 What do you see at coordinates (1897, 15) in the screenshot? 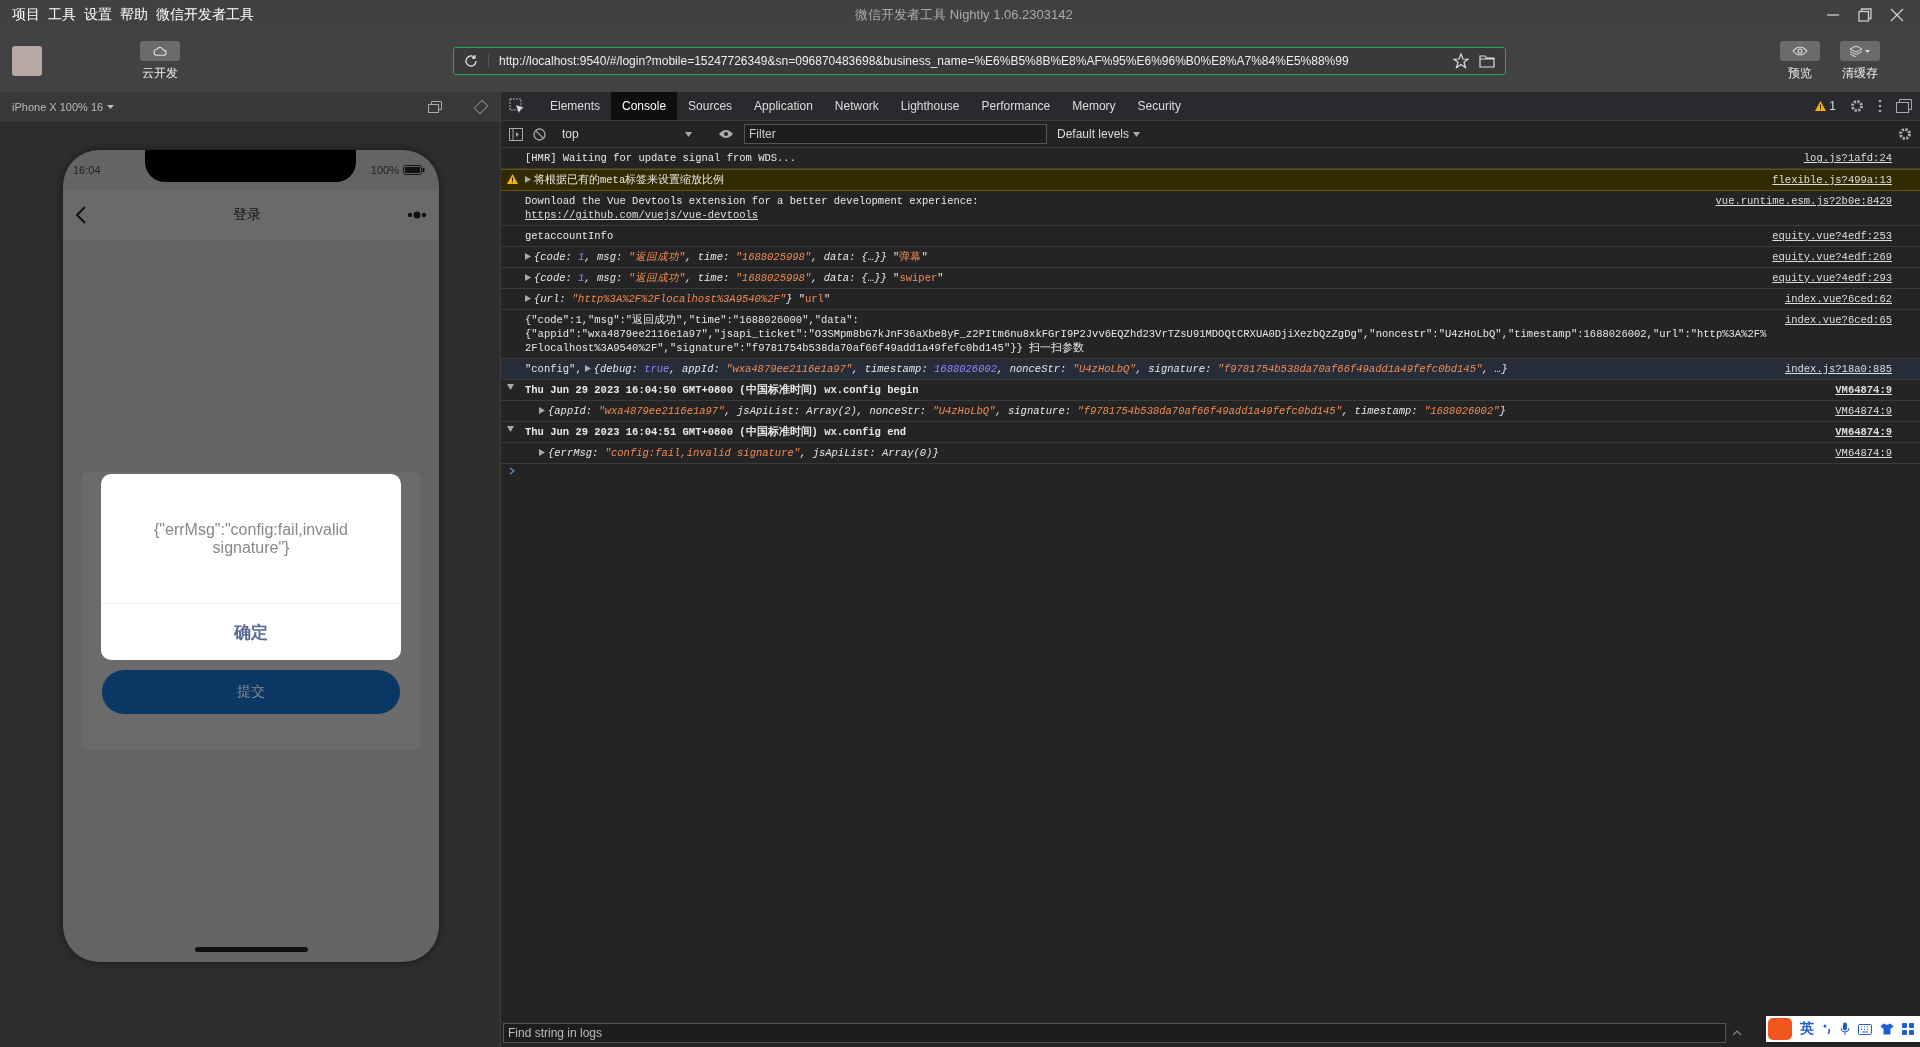
I see `close-icon` at bounding box center [1897, 15].